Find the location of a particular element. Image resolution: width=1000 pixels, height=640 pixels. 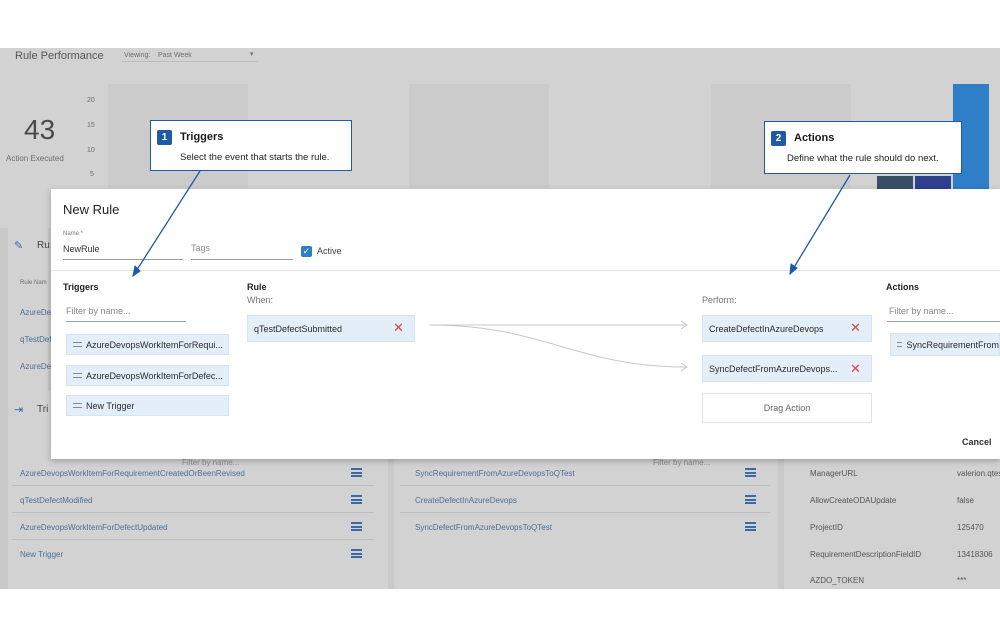

callout-number: 1 is located at coordinates (164, 137).